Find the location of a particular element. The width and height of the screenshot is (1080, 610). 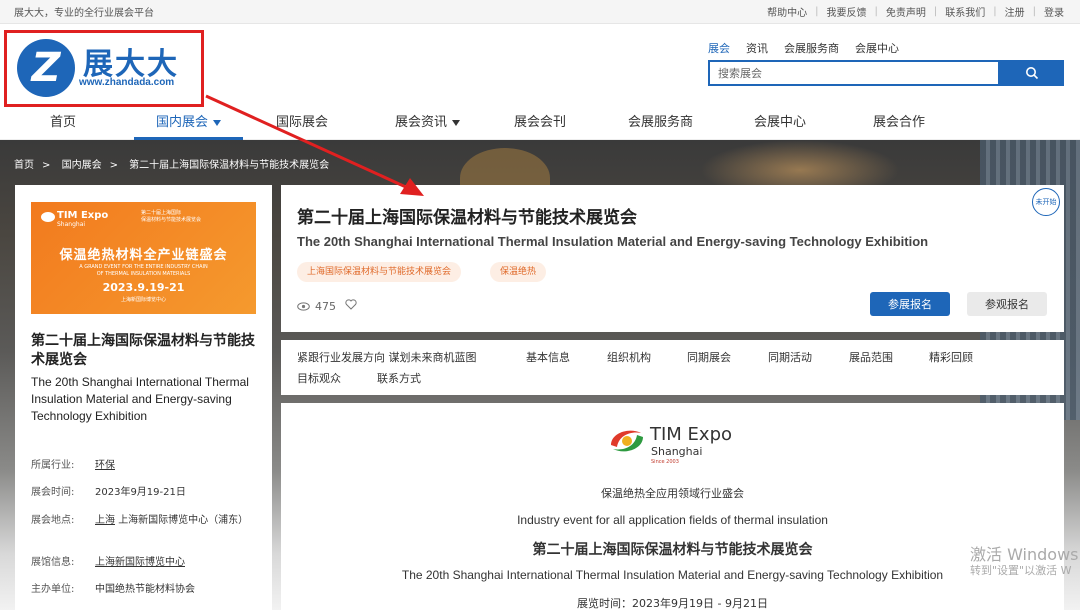

search-button is located at coordinates (1032, 73).